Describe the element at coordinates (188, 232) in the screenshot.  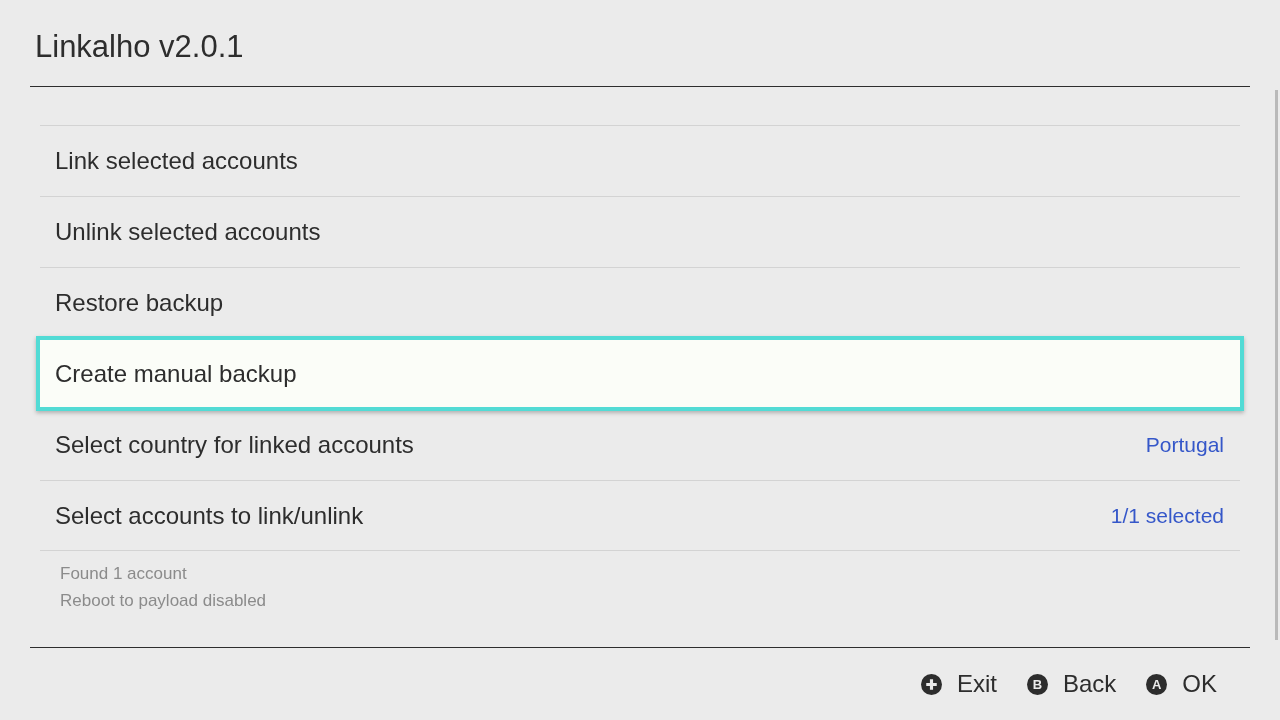
I see `menu-item-label: Unlink selected accounts` at that location.